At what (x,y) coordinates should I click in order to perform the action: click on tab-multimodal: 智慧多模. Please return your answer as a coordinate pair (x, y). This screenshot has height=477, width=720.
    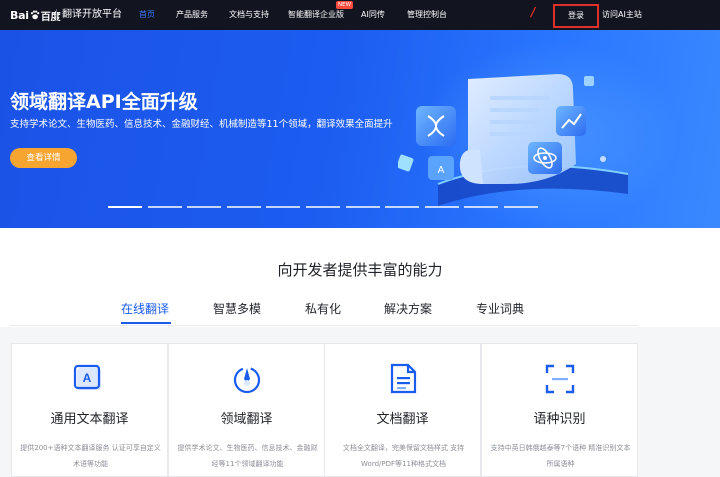
    Looking at the image, I should click on (237, 309).